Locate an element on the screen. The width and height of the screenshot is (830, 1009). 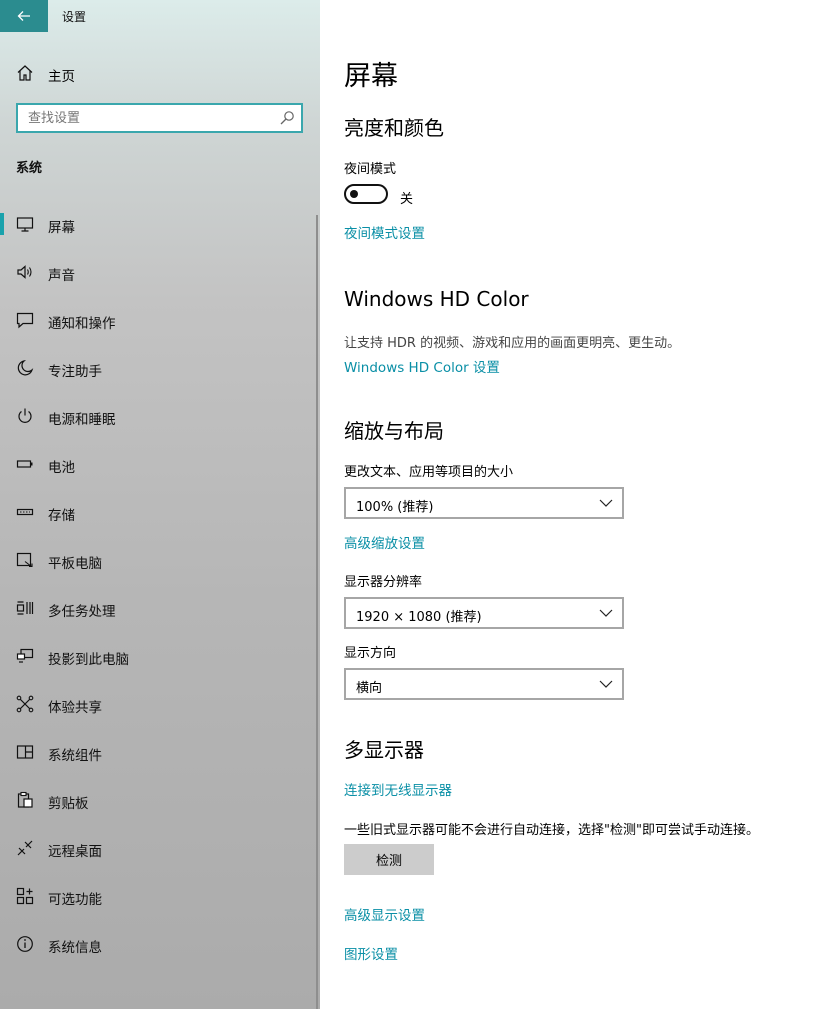
back-arrow-icon is located at coordinates (23, 16).